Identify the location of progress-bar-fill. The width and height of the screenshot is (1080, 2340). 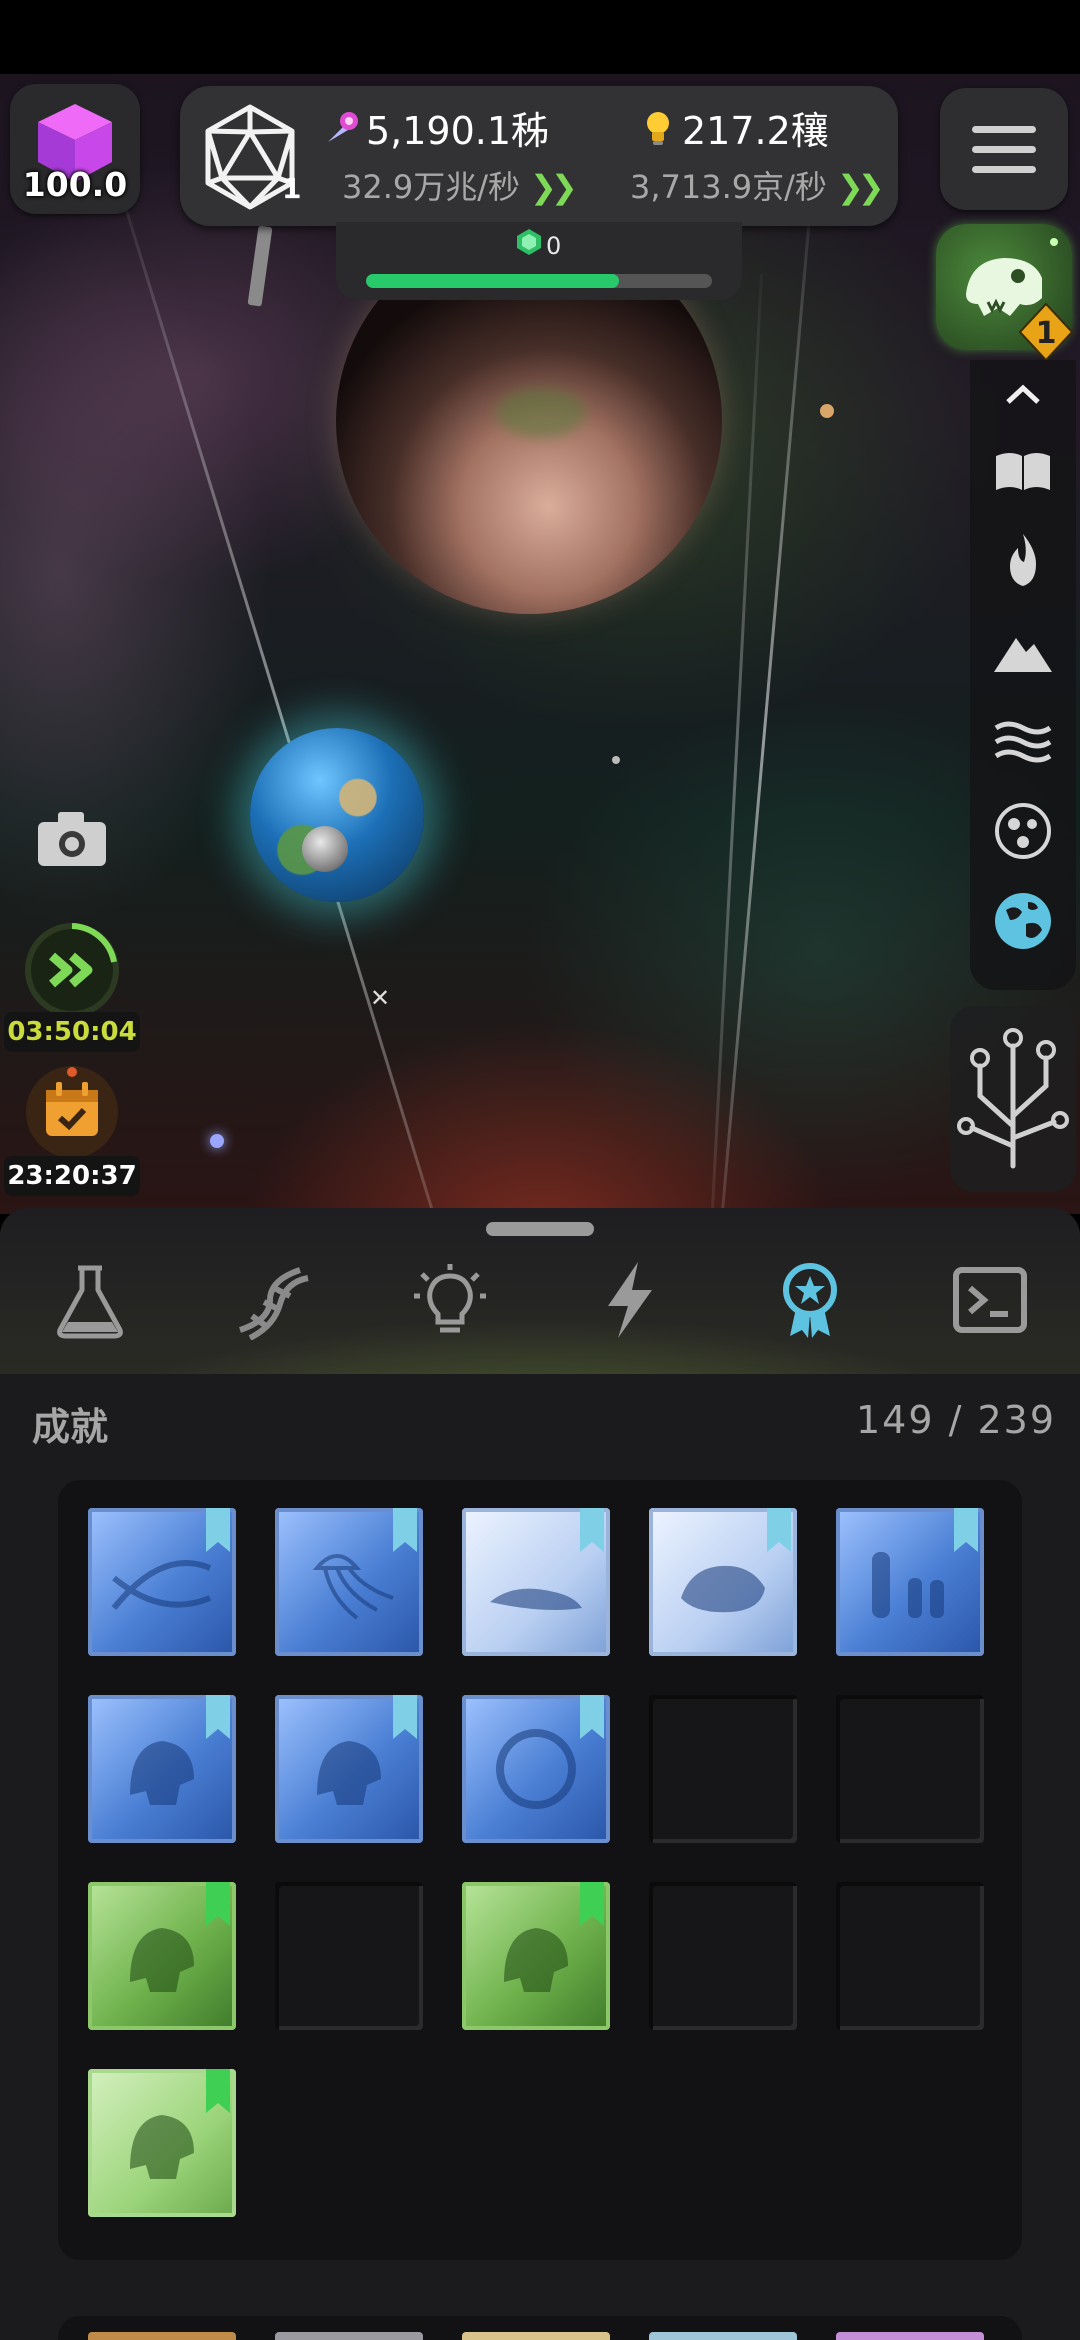
(492, 281).